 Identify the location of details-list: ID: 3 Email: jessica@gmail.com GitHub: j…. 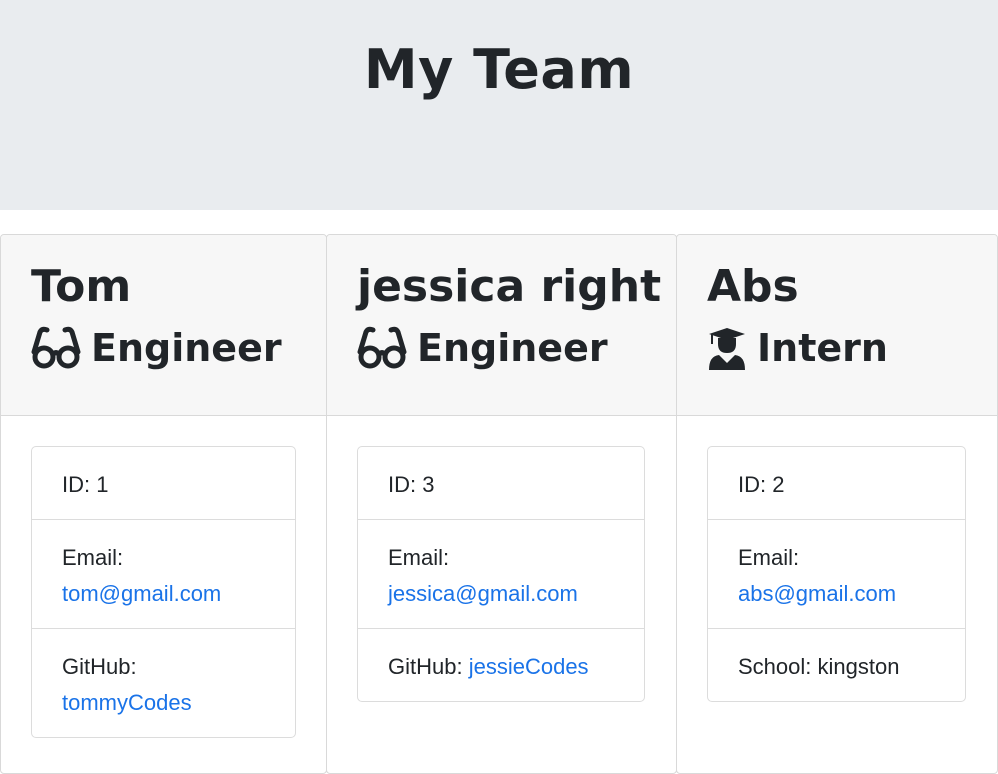
(501, 574).